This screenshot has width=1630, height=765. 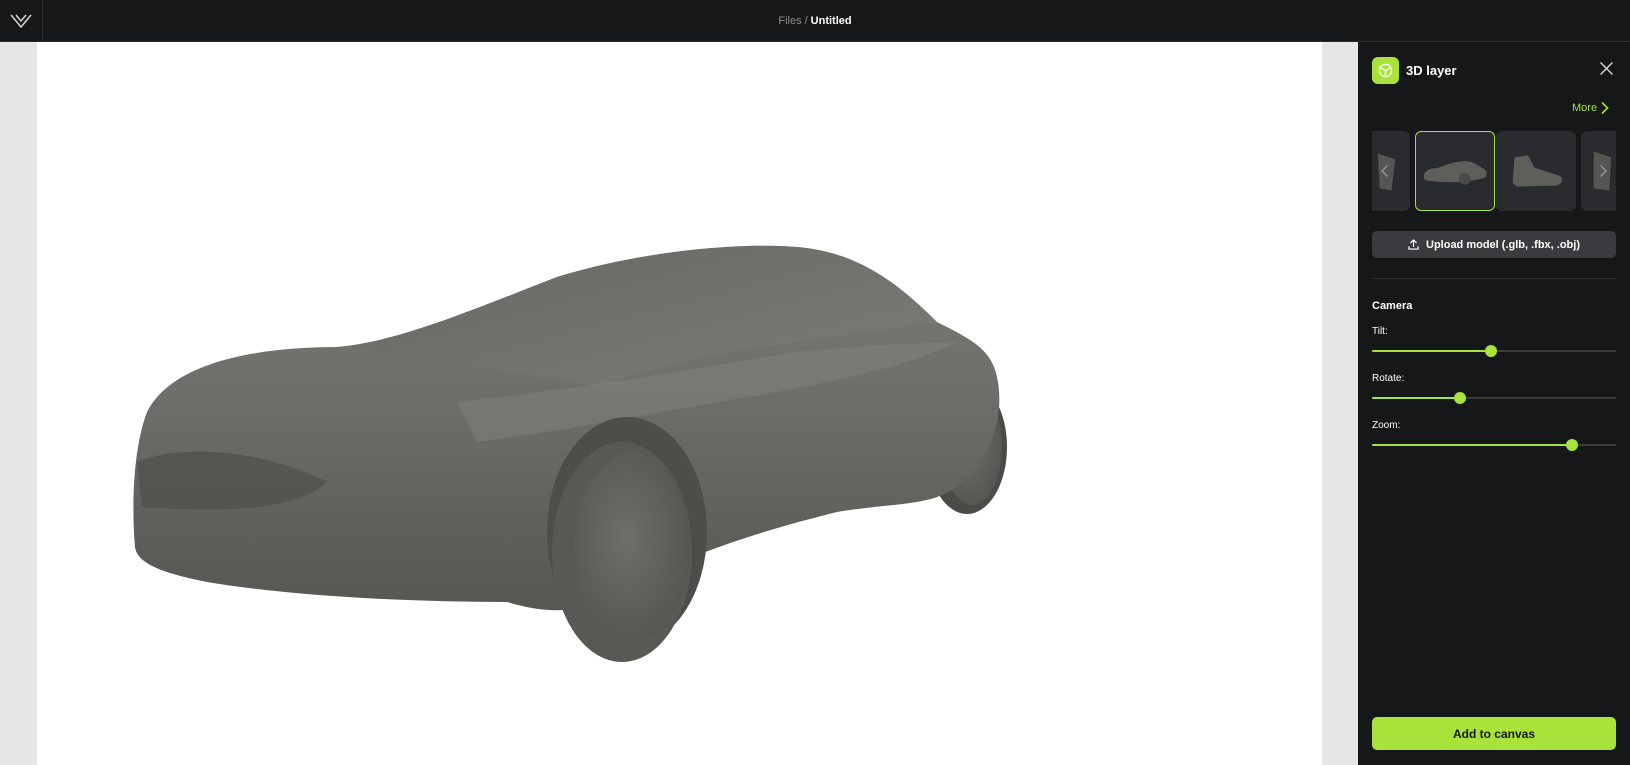 I want to click on panel-divider, so click(x=1494, y=278).